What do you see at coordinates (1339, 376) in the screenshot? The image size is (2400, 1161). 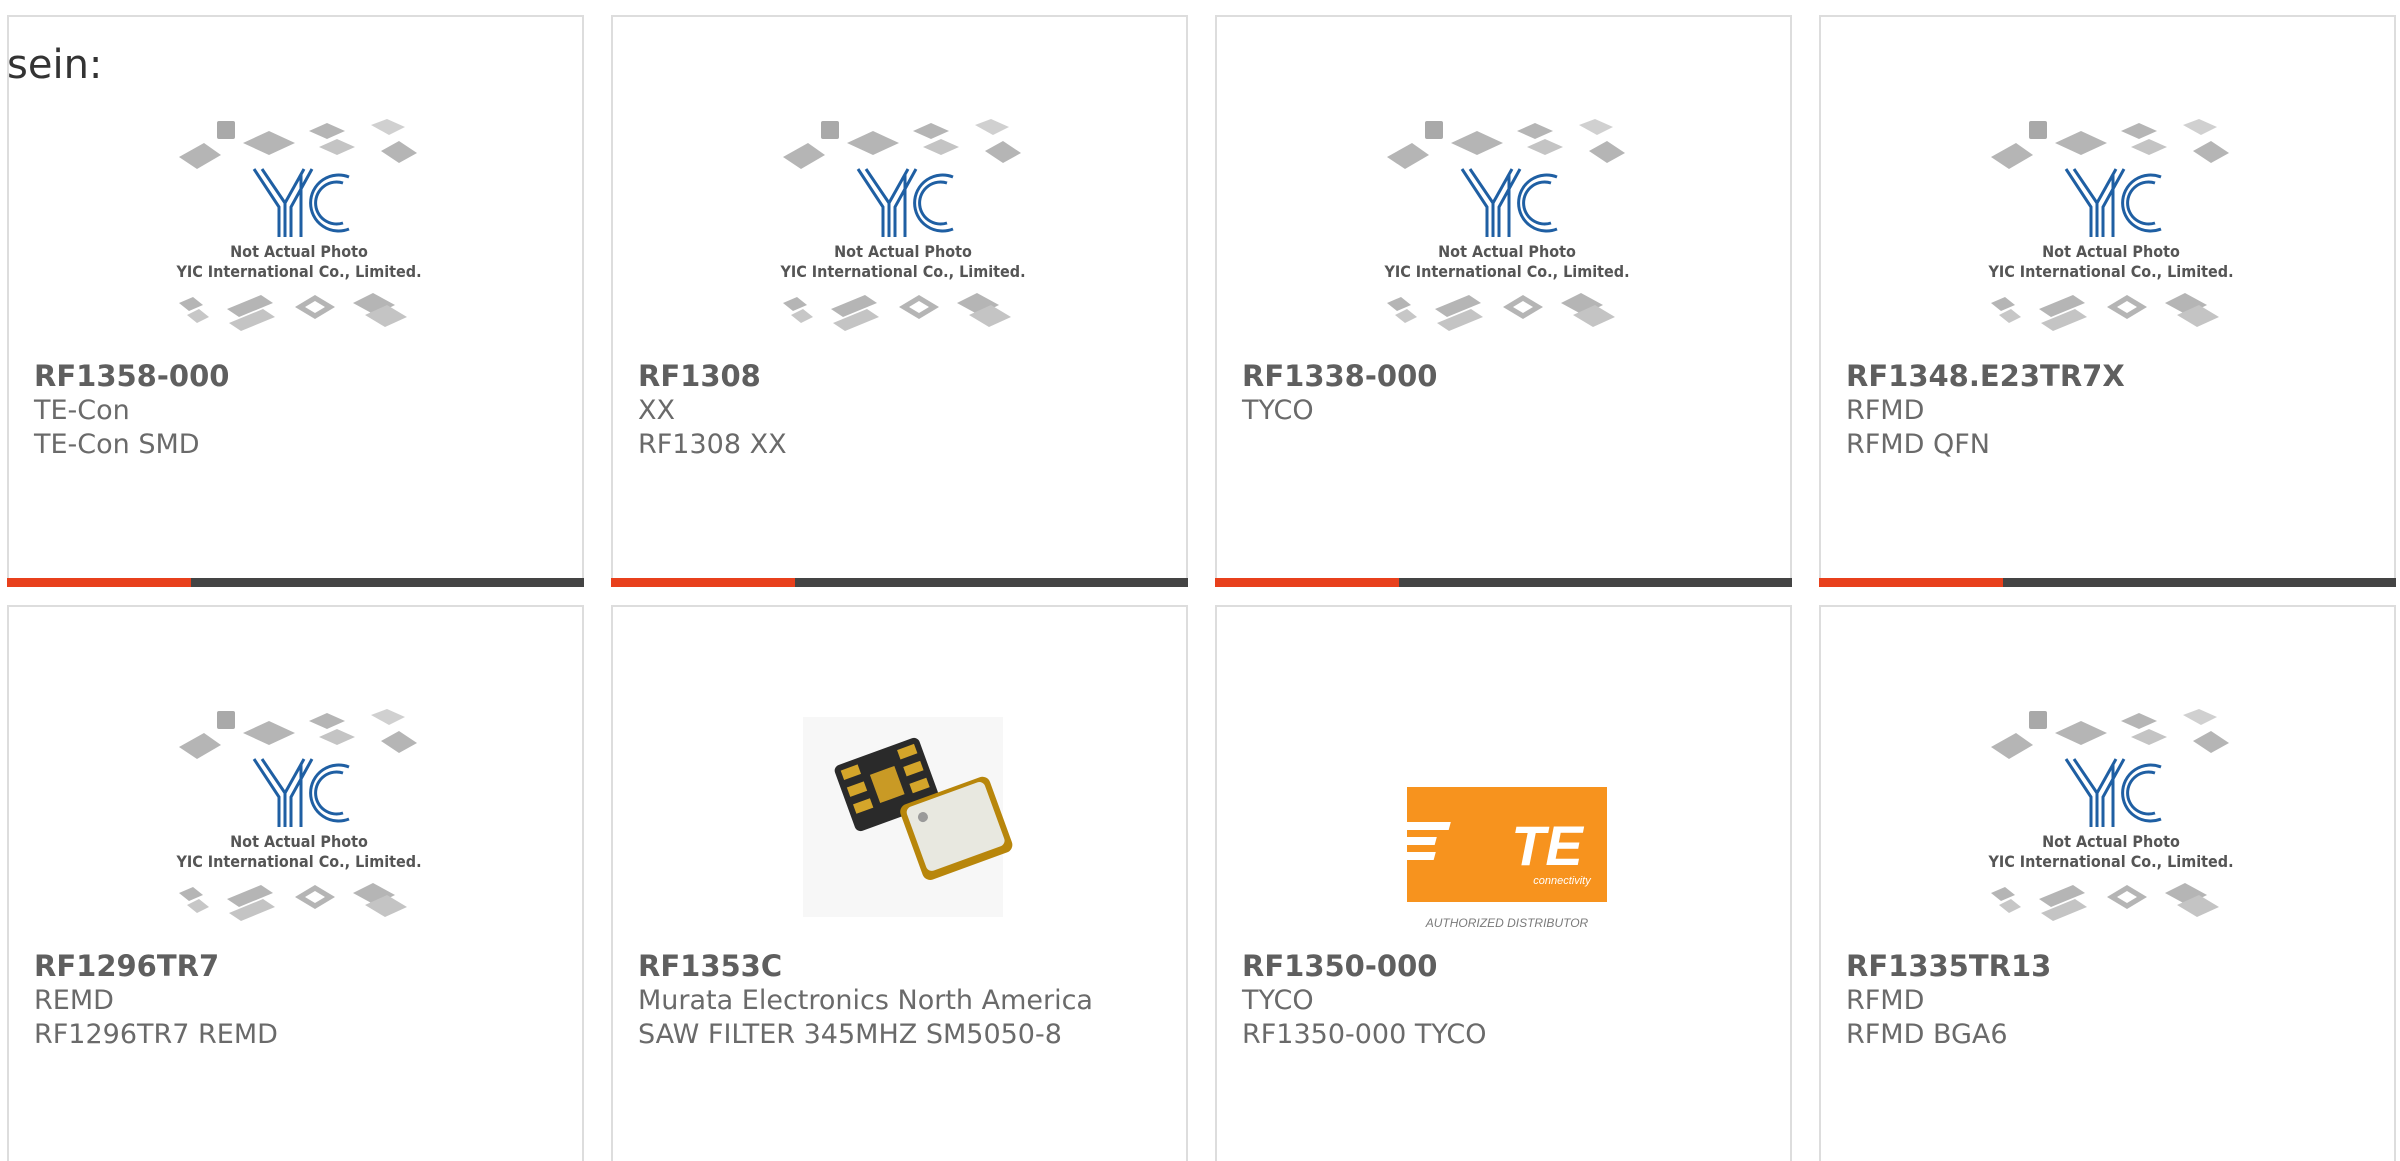 I see `part-number: RF1338-000` at bounding box center [1339, 376].